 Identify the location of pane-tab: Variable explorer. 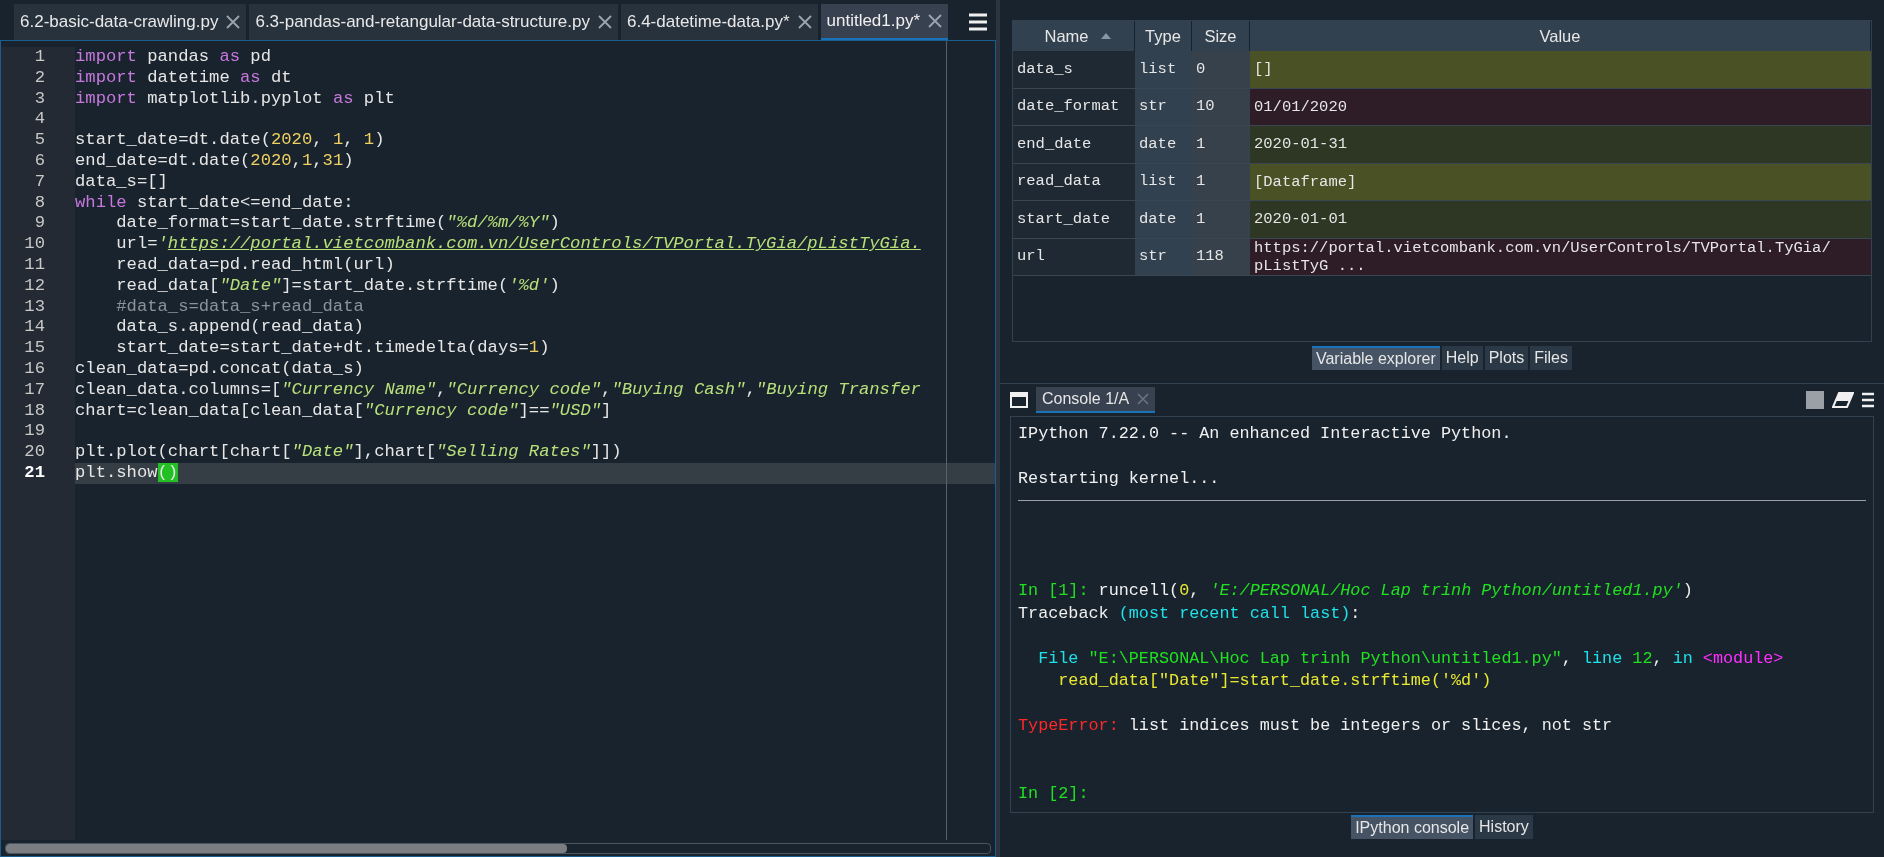
(1376, 358).